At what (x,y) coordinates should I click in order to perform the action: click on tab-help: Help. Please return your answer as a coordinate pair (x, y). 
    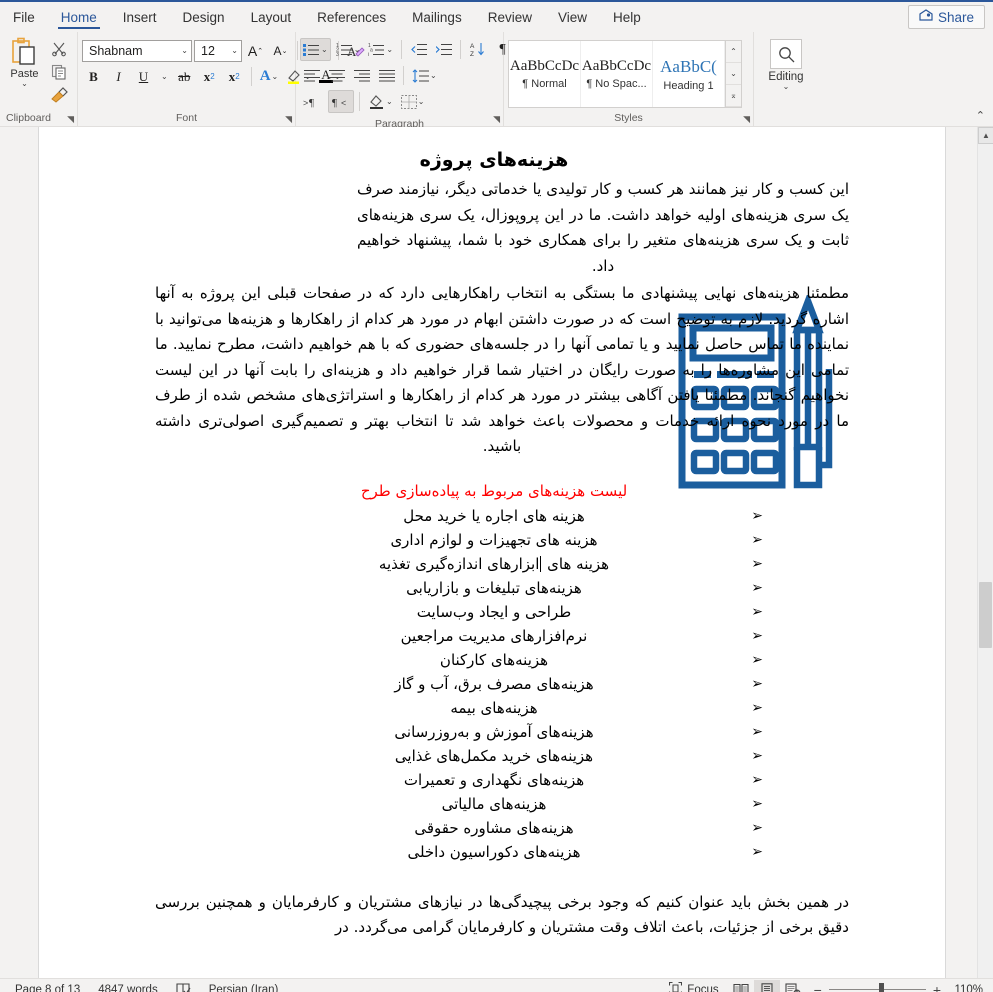
    Looking at the image, I should click on (627, 17).